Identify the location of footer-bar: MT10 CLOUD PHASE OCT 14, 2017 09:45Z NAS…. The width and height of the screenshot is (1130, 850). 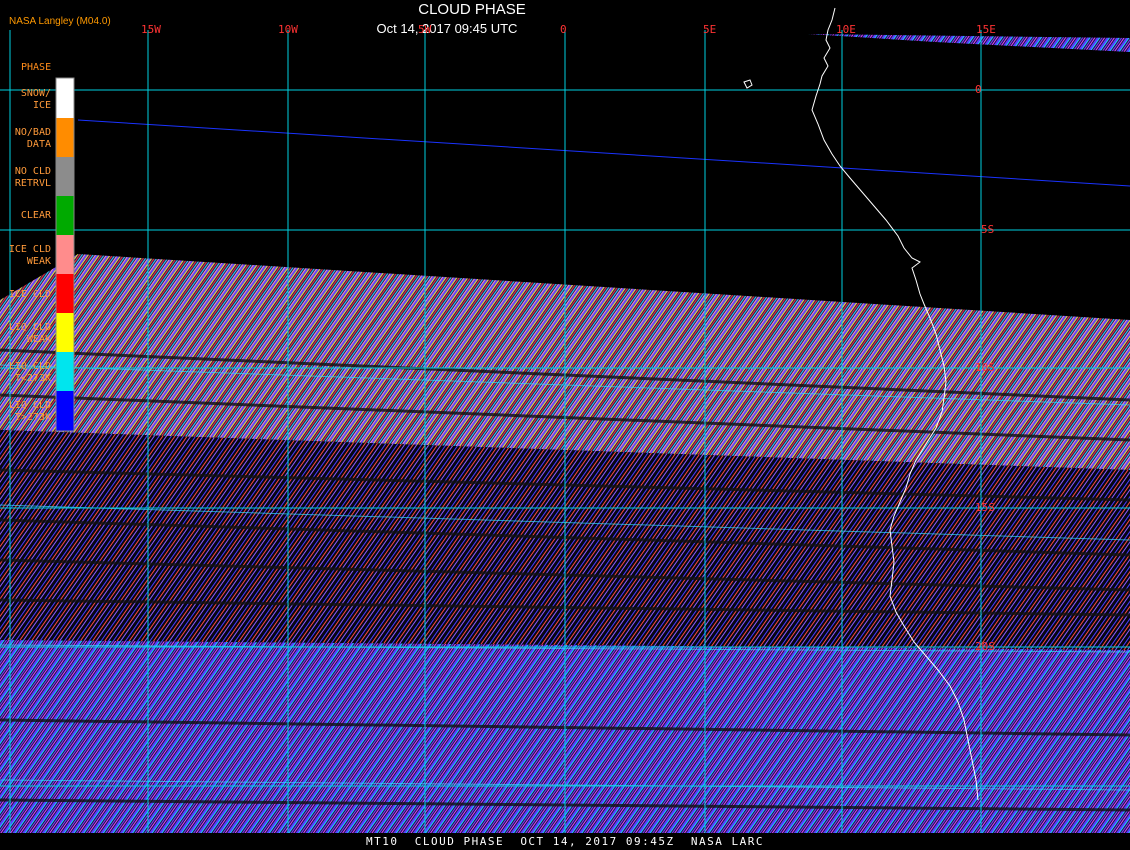
(565, 841).